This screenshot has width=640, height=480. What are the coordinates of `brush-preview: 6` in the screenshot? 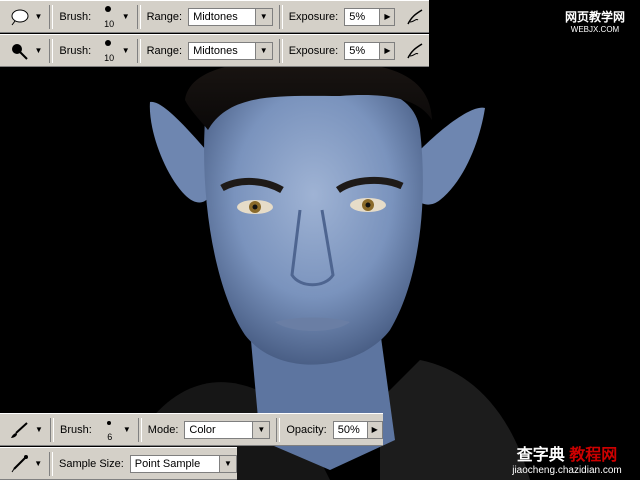 It's located at (110, 430).